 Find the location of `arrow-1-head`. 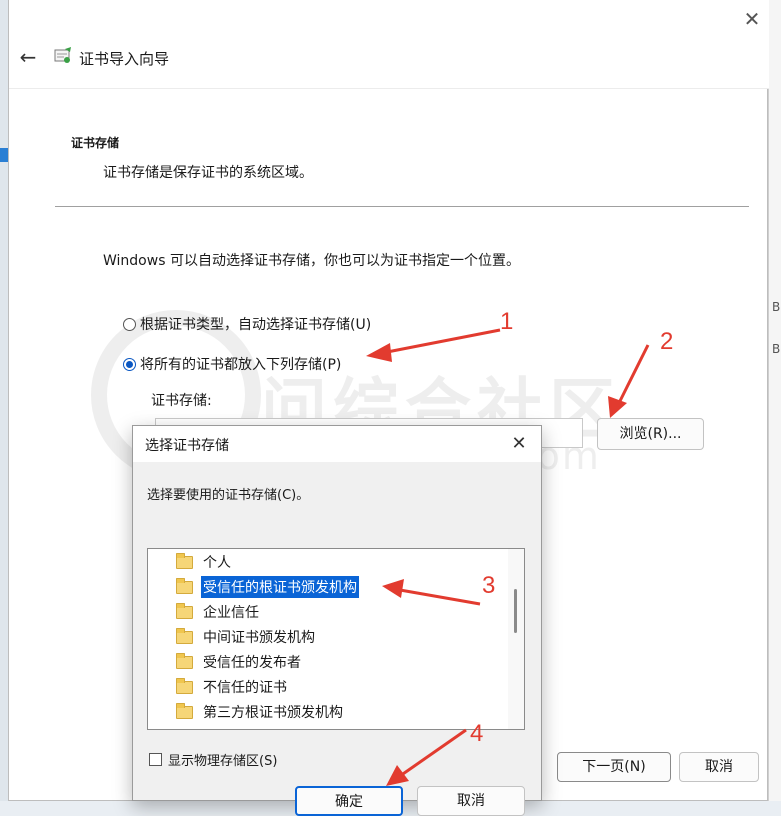

arrow-1-head is located at coordinates (379, 352).